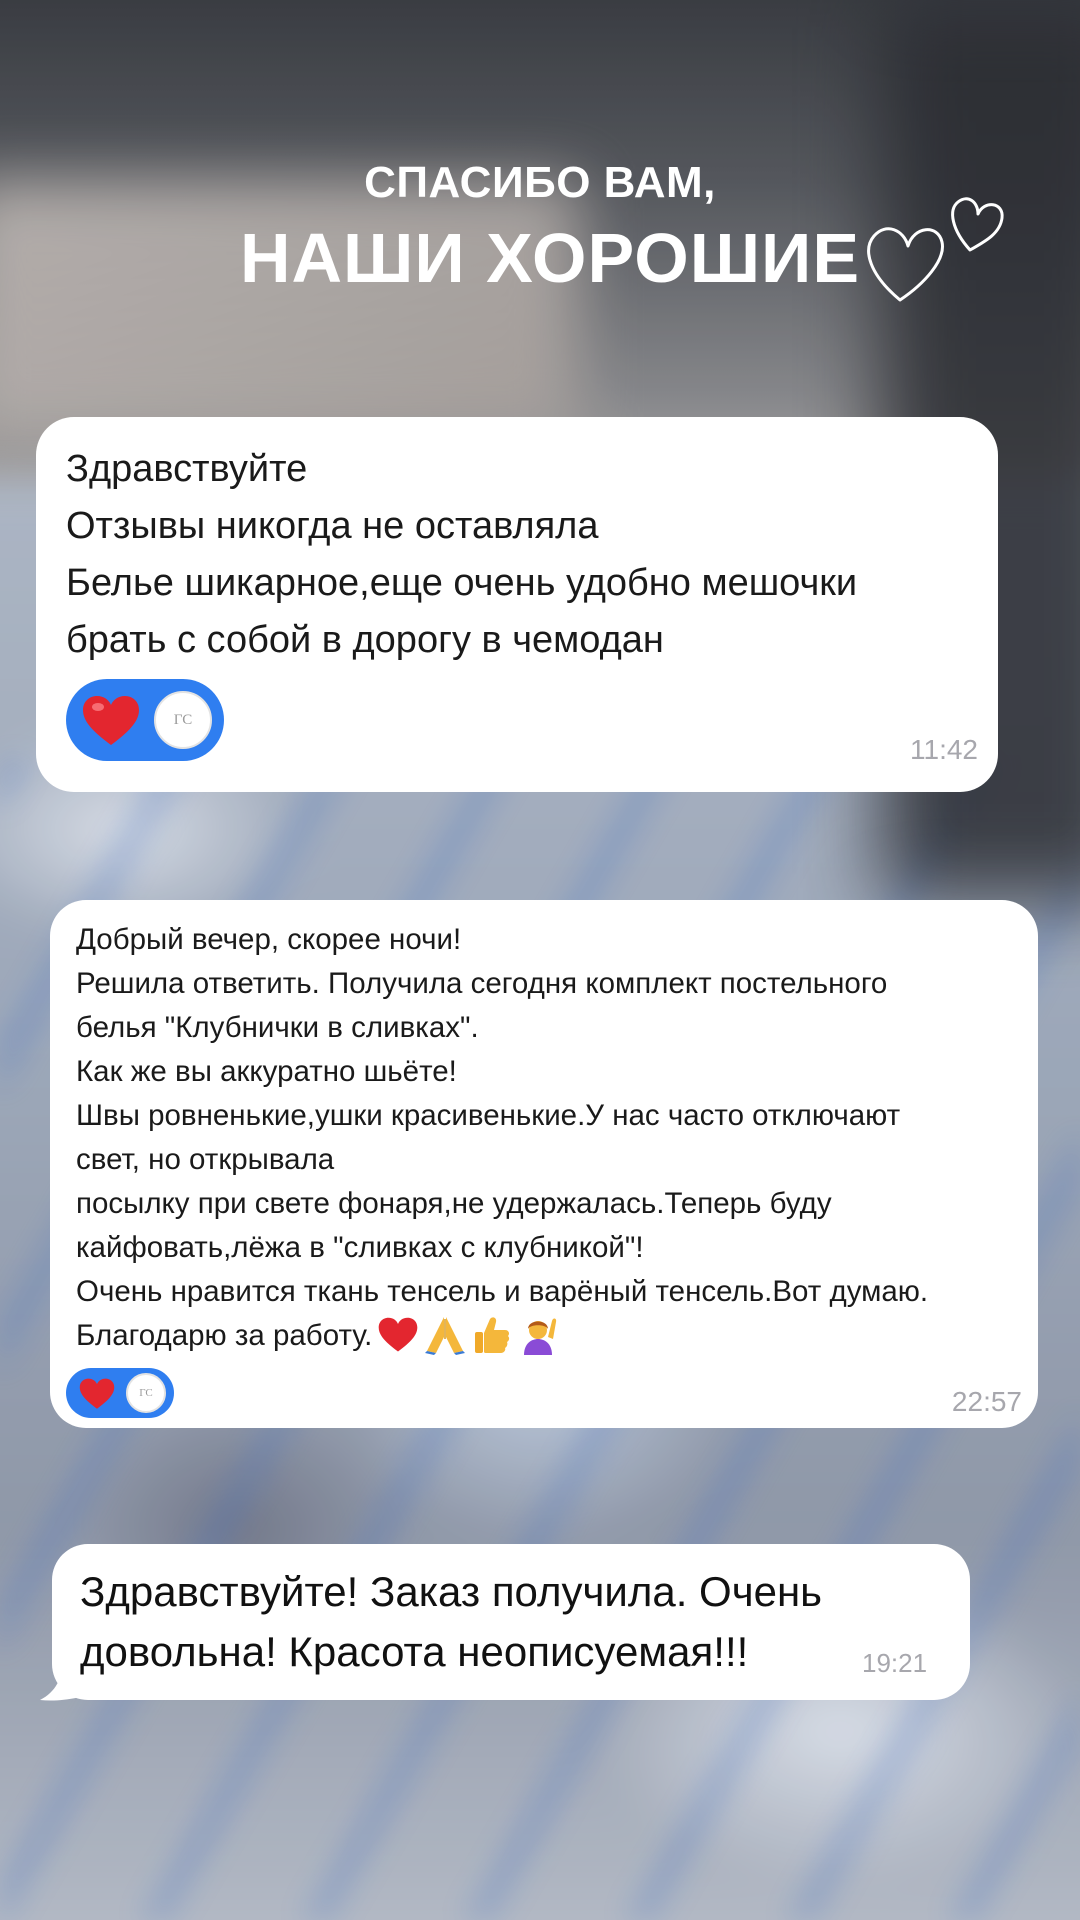 The width and height of the screenshot is (1080, 1920). Describe the element at coordinates (414, 1651) in the screenshot. I see `message-line: довольна! Красота неописуемая!!!` at that location.